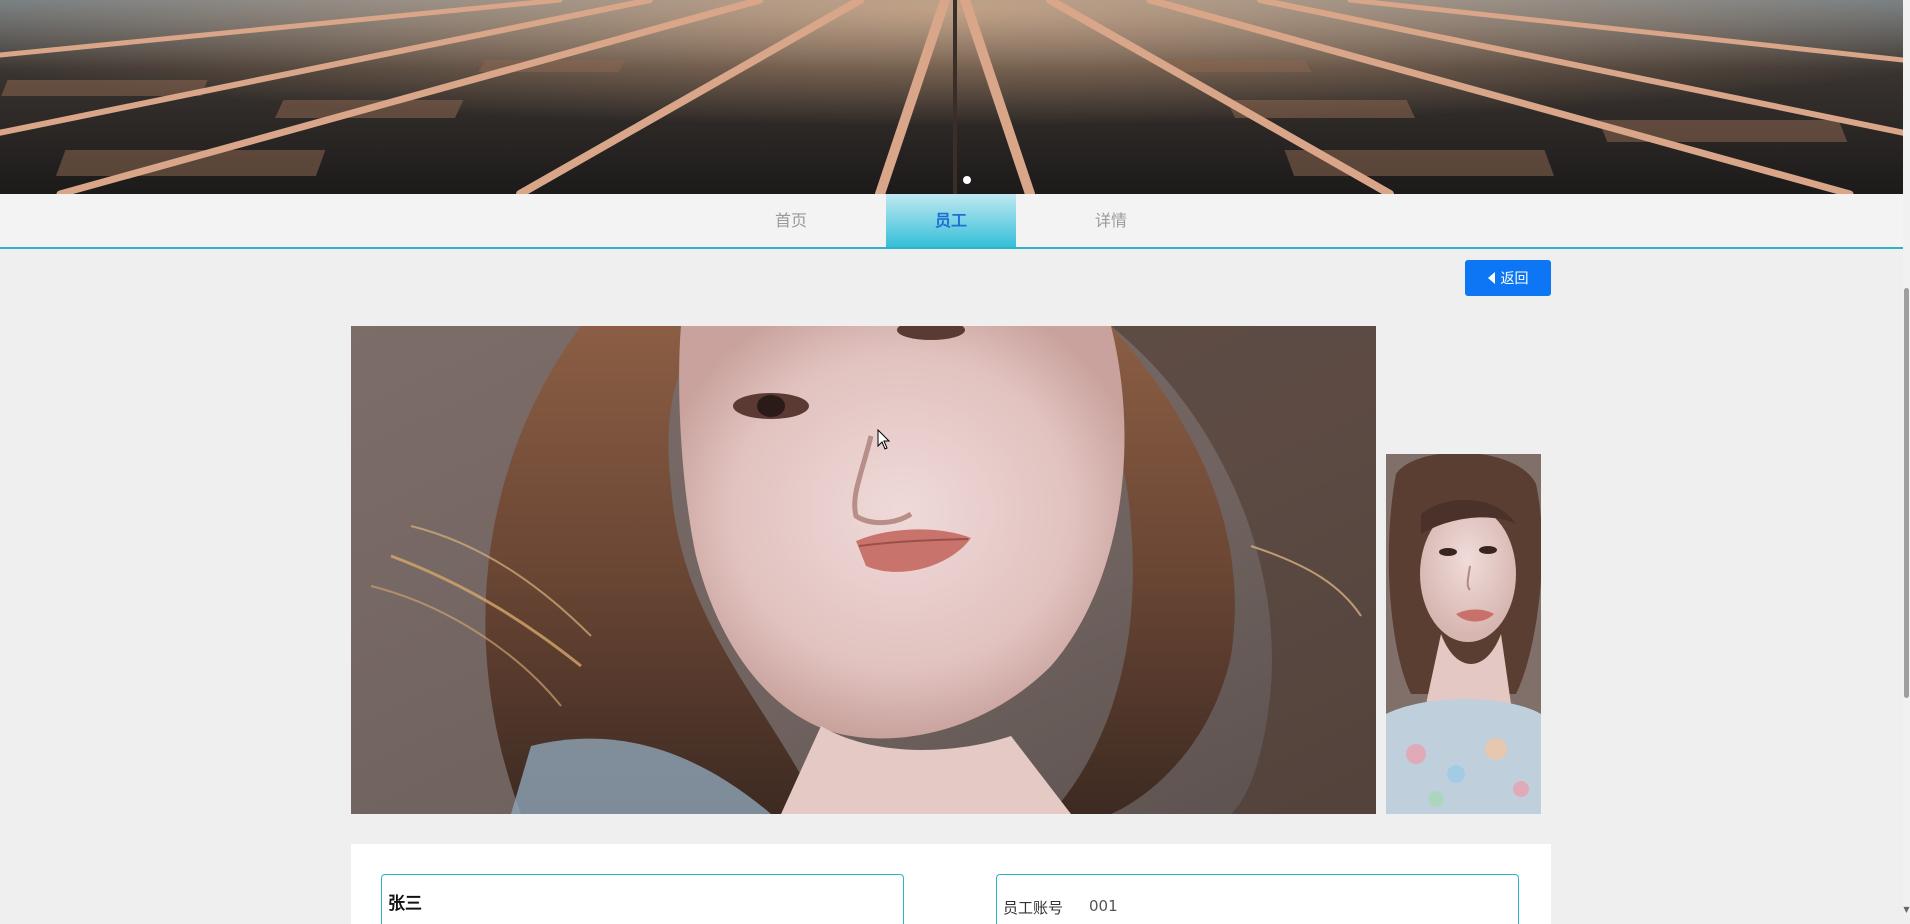 Image resolution: width=1910 pixels, height=924 pixels. What do you see at coordinates (791, 220) in the screenshot?
I see `nav-item-home: 首页` at bounding box center [791, 220].